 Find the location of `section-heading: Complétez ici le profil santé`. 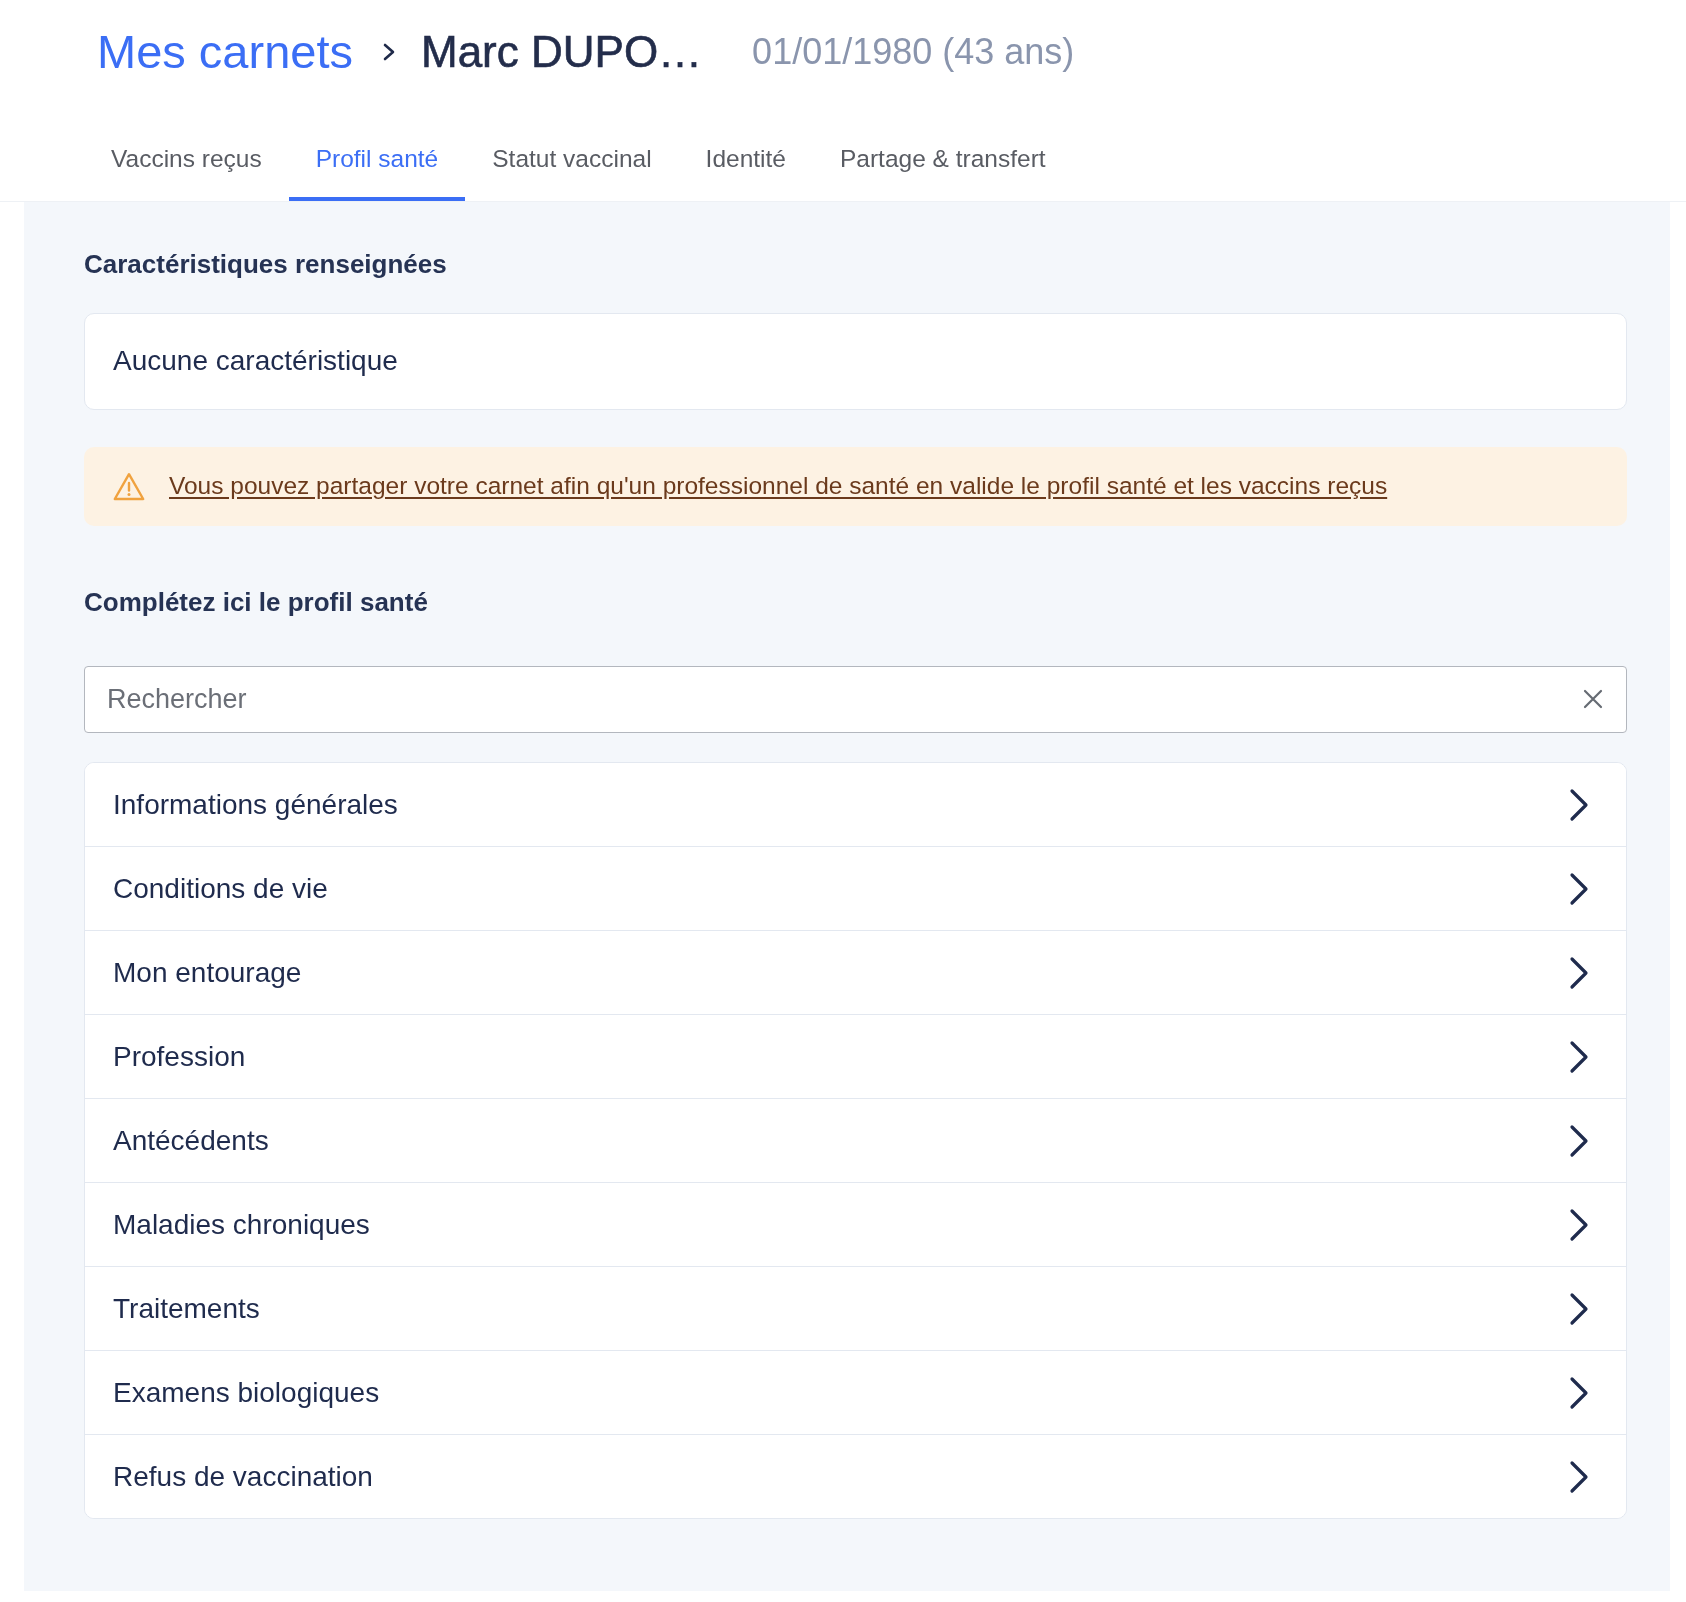

section-heading: Complétez ici le profil santé is located at coordinates (256, 602).